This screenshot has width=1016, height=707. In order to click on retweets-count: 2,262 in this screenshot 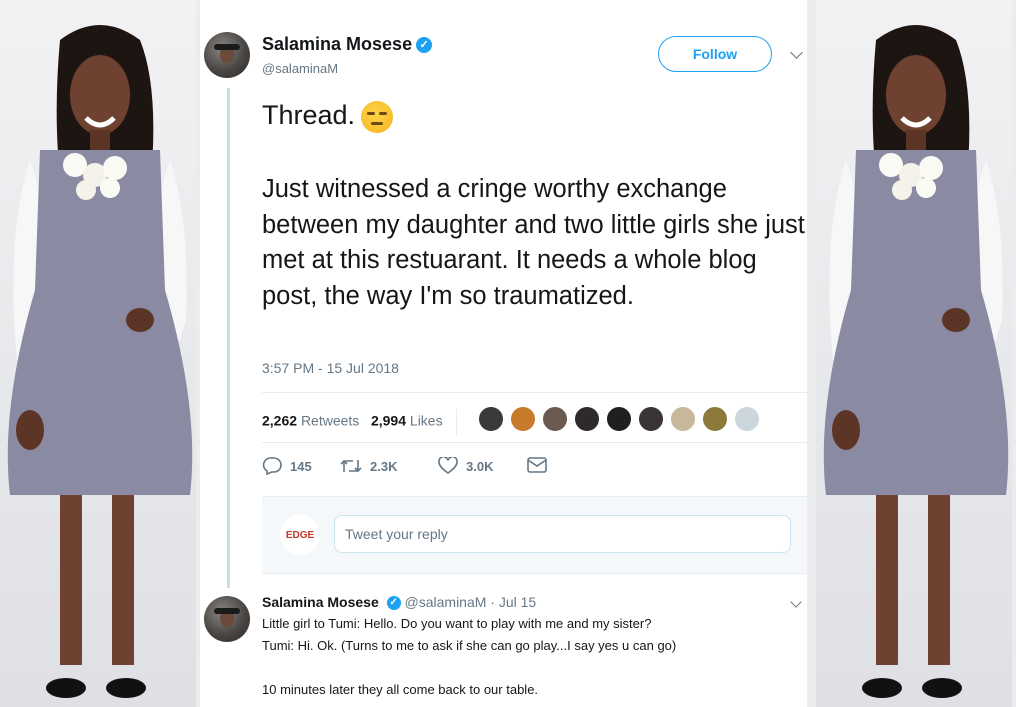, I will do `click(280, 420)`.